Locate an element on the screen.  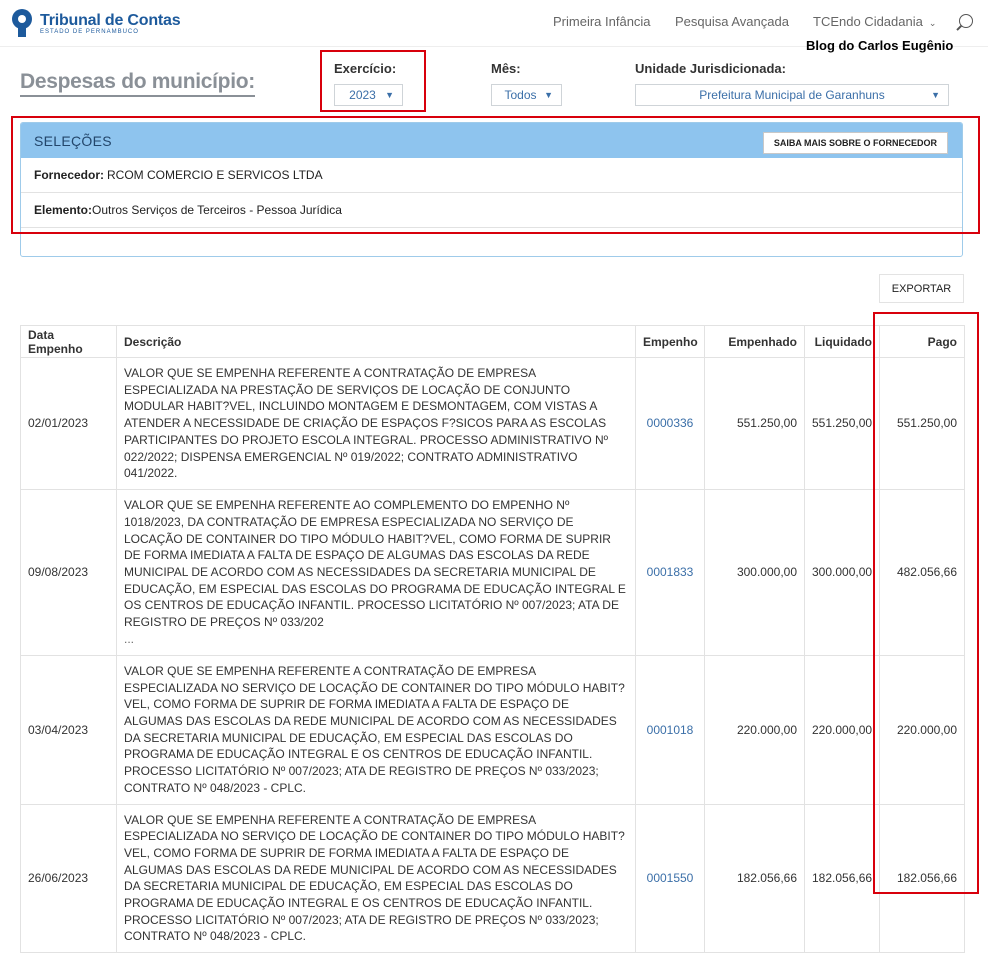
exercicio-select: 2023 ▼ is located at coordinates (368, 95).